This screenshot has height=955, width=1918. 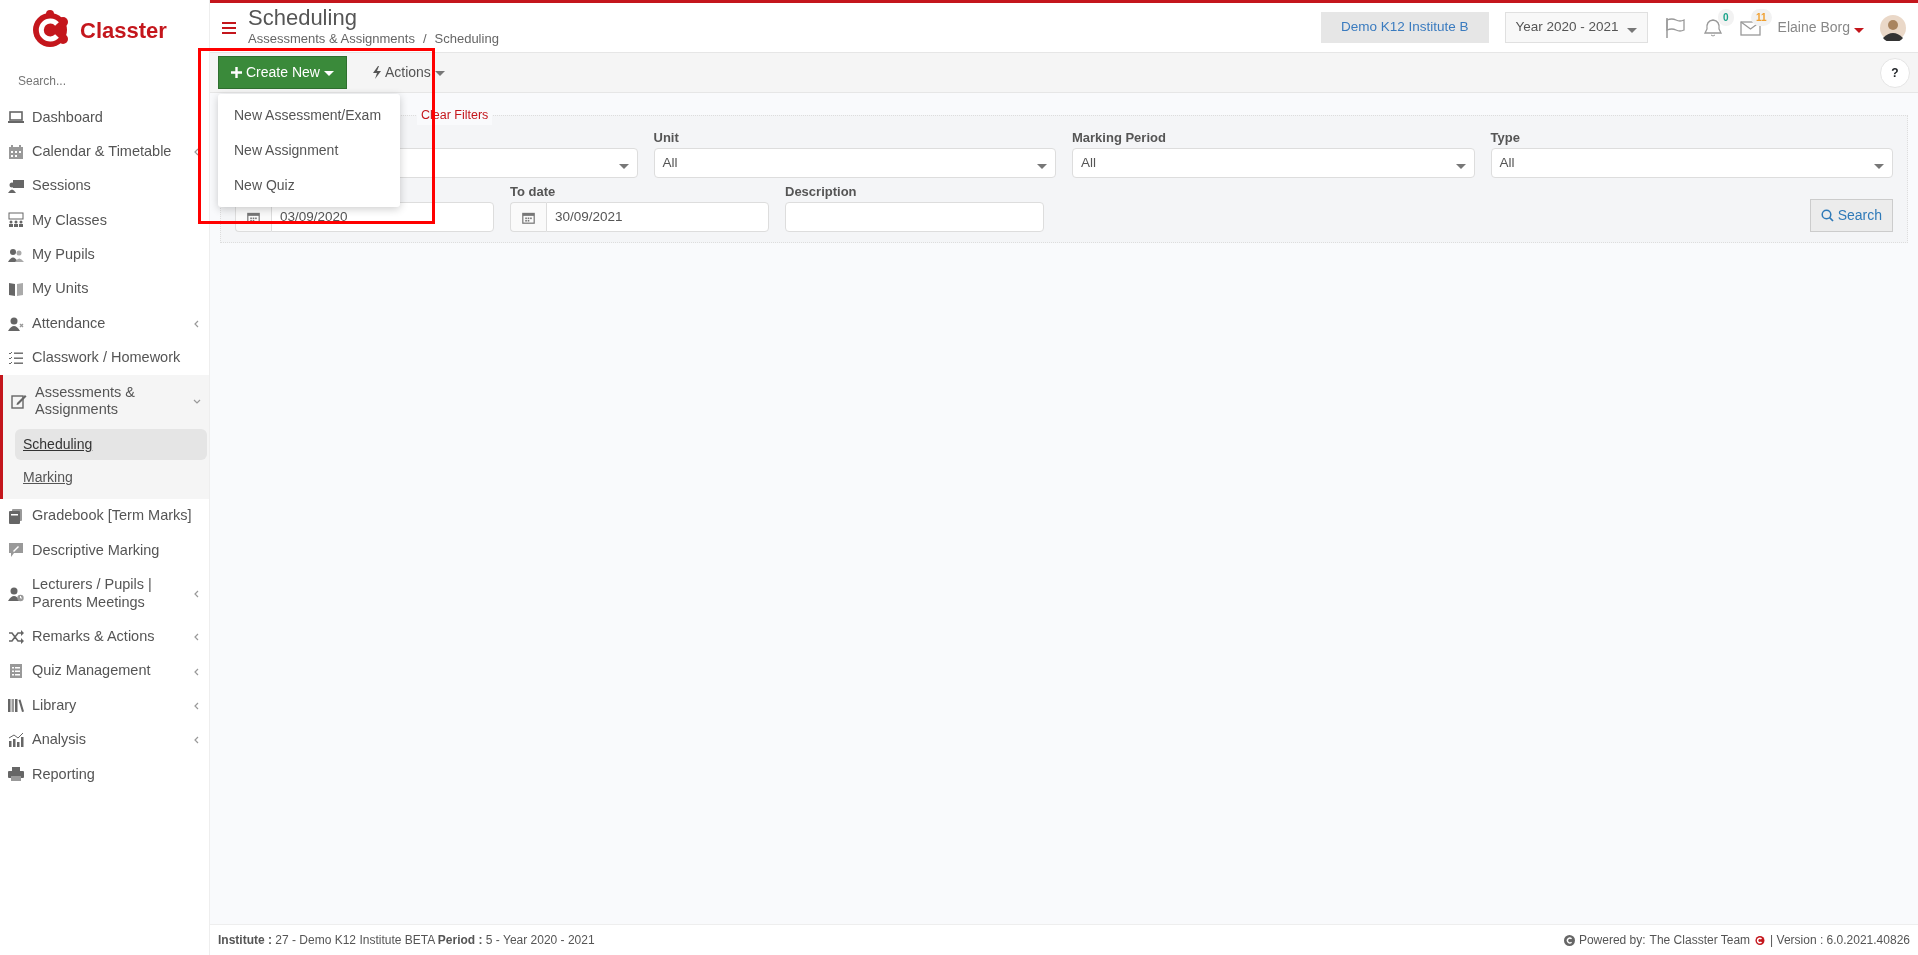 I want to click on menu-item: New Assessment/Exam, so click(x=309, y=115).